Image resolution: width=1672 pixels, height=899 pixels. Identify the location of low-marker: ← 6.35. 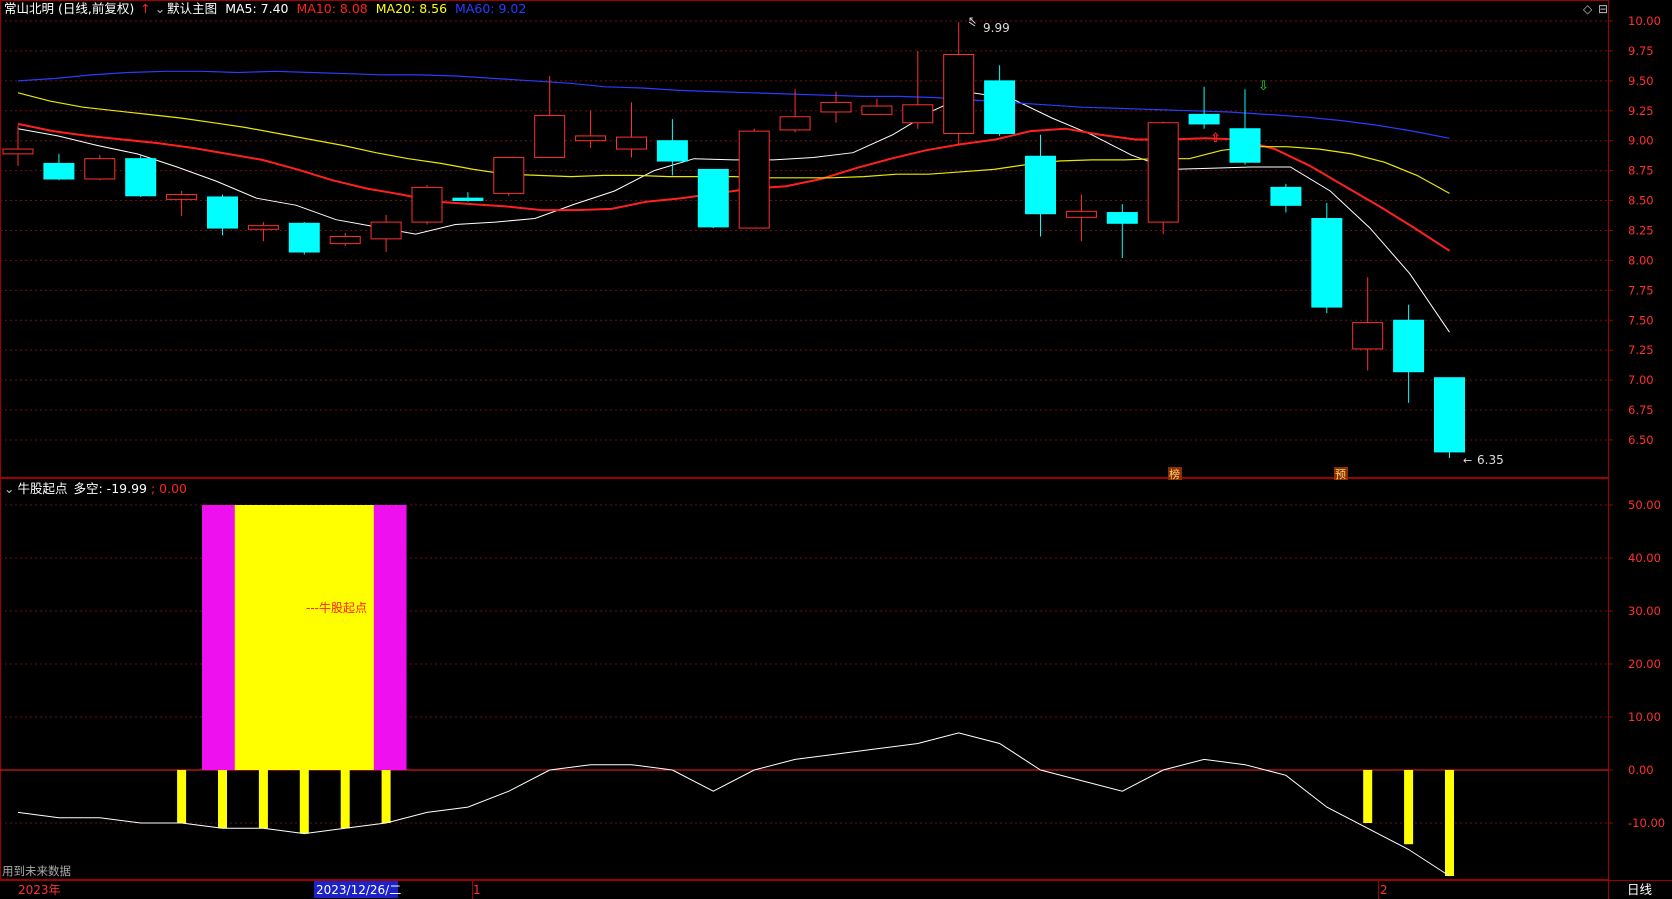
(1483, 460).